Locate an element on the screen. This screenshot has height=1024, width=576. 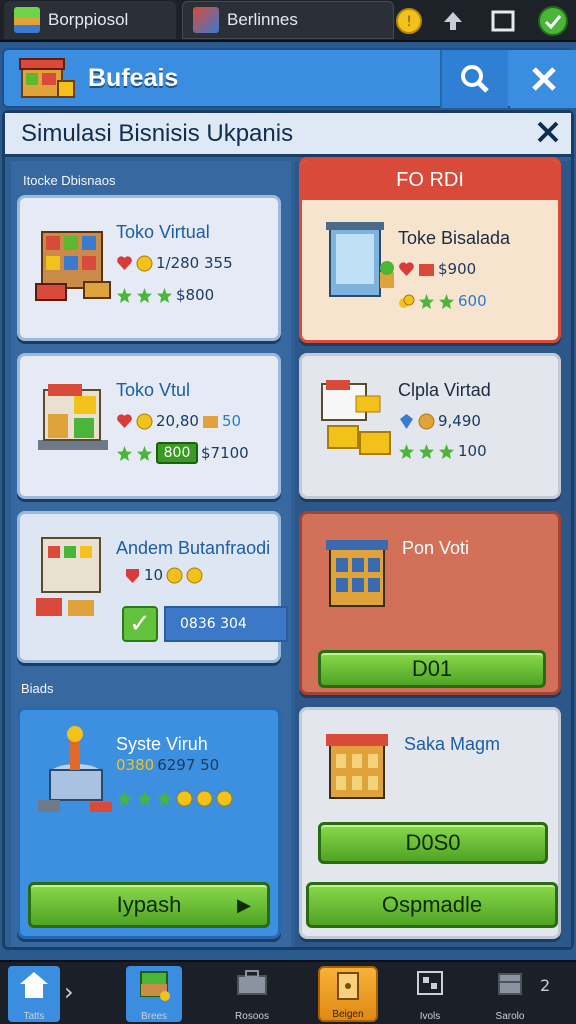
building-icon is located at coordinates (357, 573).